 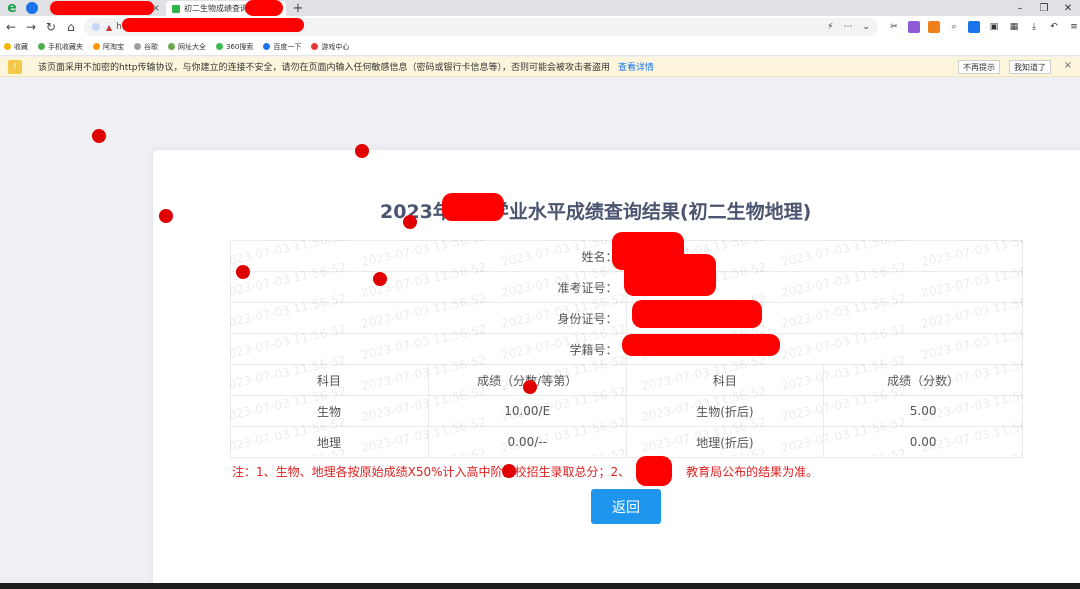 What do you see at coordinates (329, 442) in the screenshot?
I see `subject-cell: 地理` at bounding box center [329, 442].